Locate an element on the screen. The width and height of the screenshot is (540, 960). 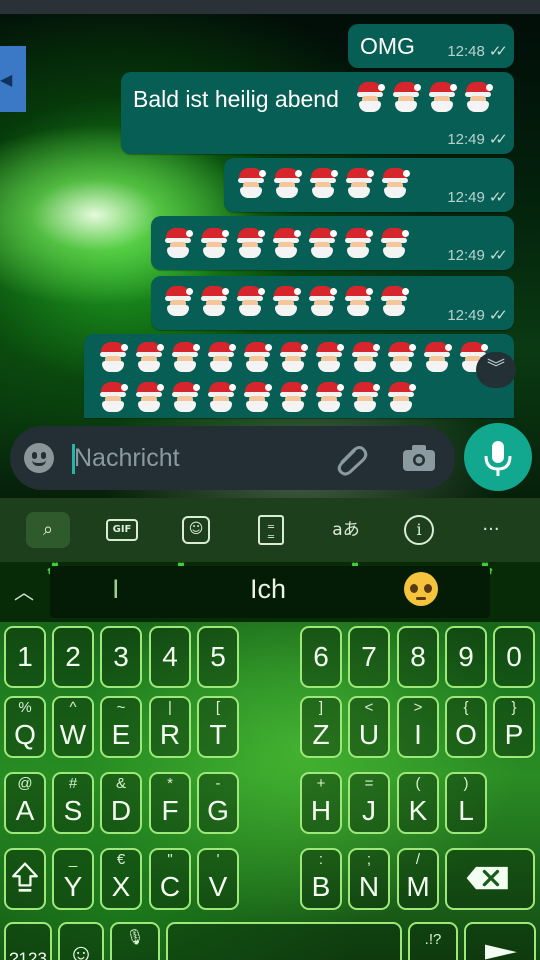
key-q: % Q is located at coordinates (25, 727).